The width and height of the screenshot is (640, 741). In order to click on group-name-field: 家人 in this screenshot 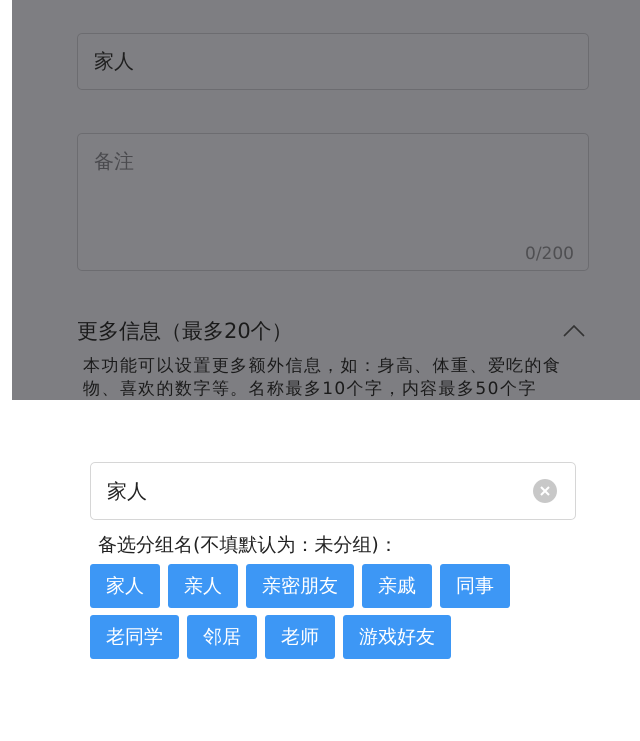, I will do `click(333, 491)`.